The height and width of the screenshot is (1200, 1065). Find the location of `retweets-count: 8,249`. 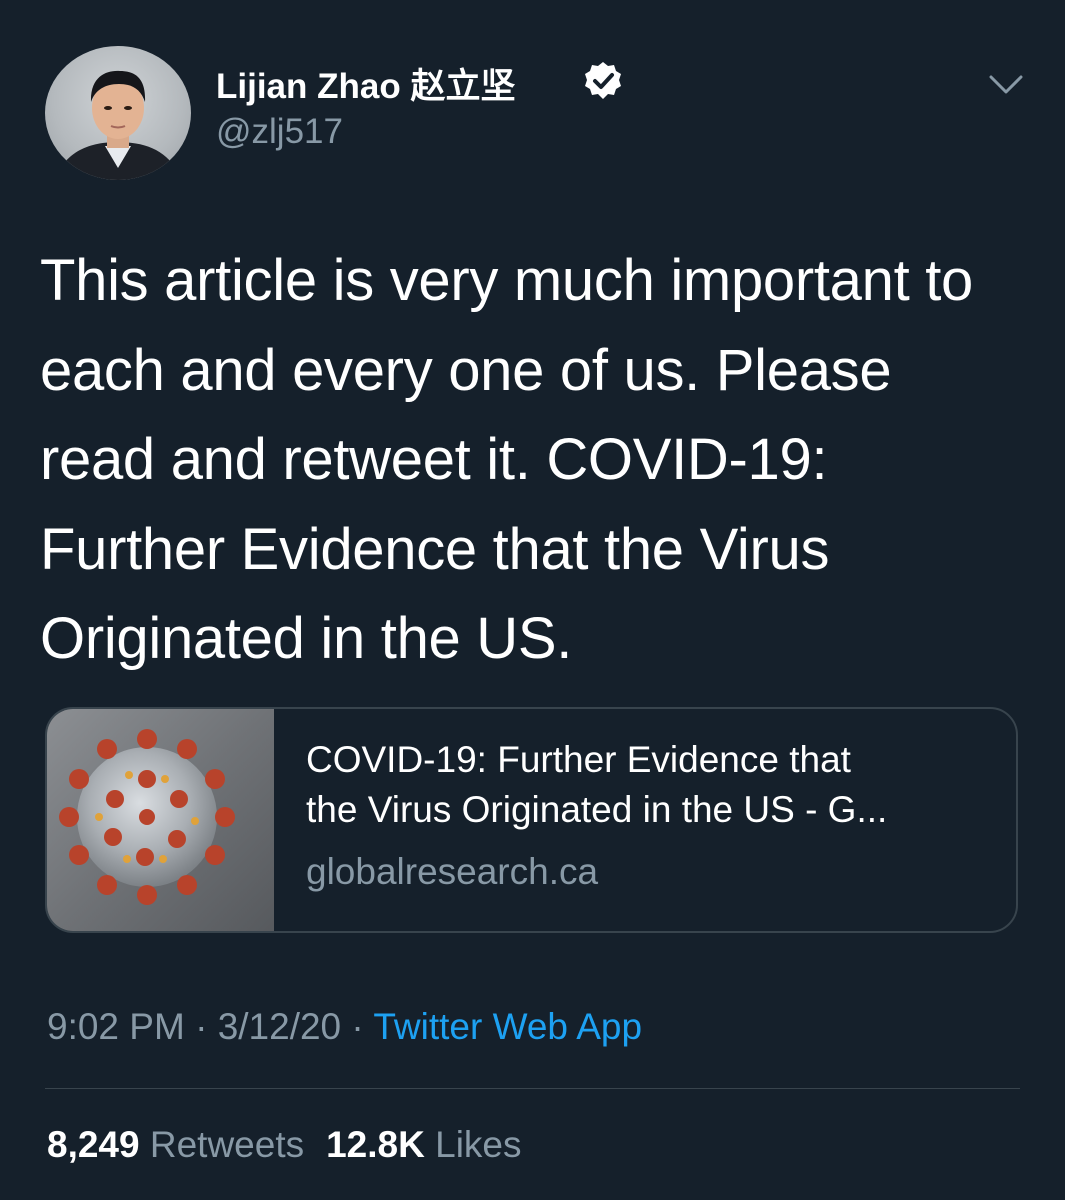

retweets-count: 8,249 is located at coordinates (93, 1144).